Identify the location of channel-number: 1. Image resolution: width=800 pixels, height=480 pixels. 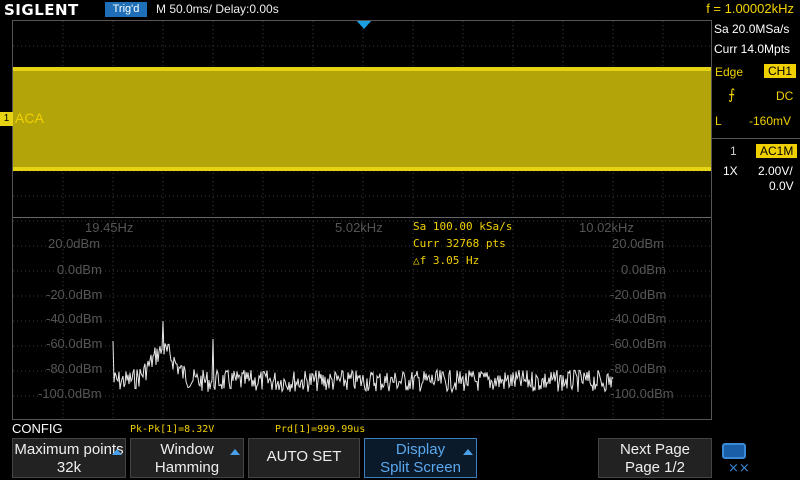
(733, 151).